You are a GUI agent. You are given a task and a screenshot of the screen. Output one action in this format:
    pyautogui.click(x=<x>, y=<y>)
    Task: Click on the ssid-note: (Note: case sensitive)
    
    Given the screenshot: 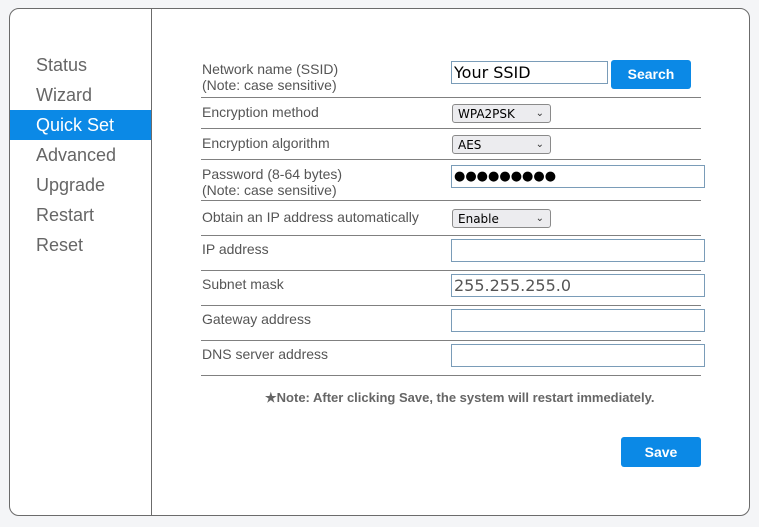 What is the action you would take?
    pyautogui.click(x=269, y=85)
    